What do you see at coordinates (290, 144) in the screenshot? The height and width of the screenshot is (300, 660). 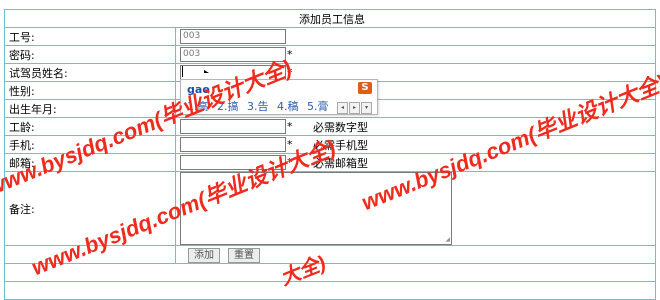 I see `mobile-required-mark: *` at bounding box center [290, 144].